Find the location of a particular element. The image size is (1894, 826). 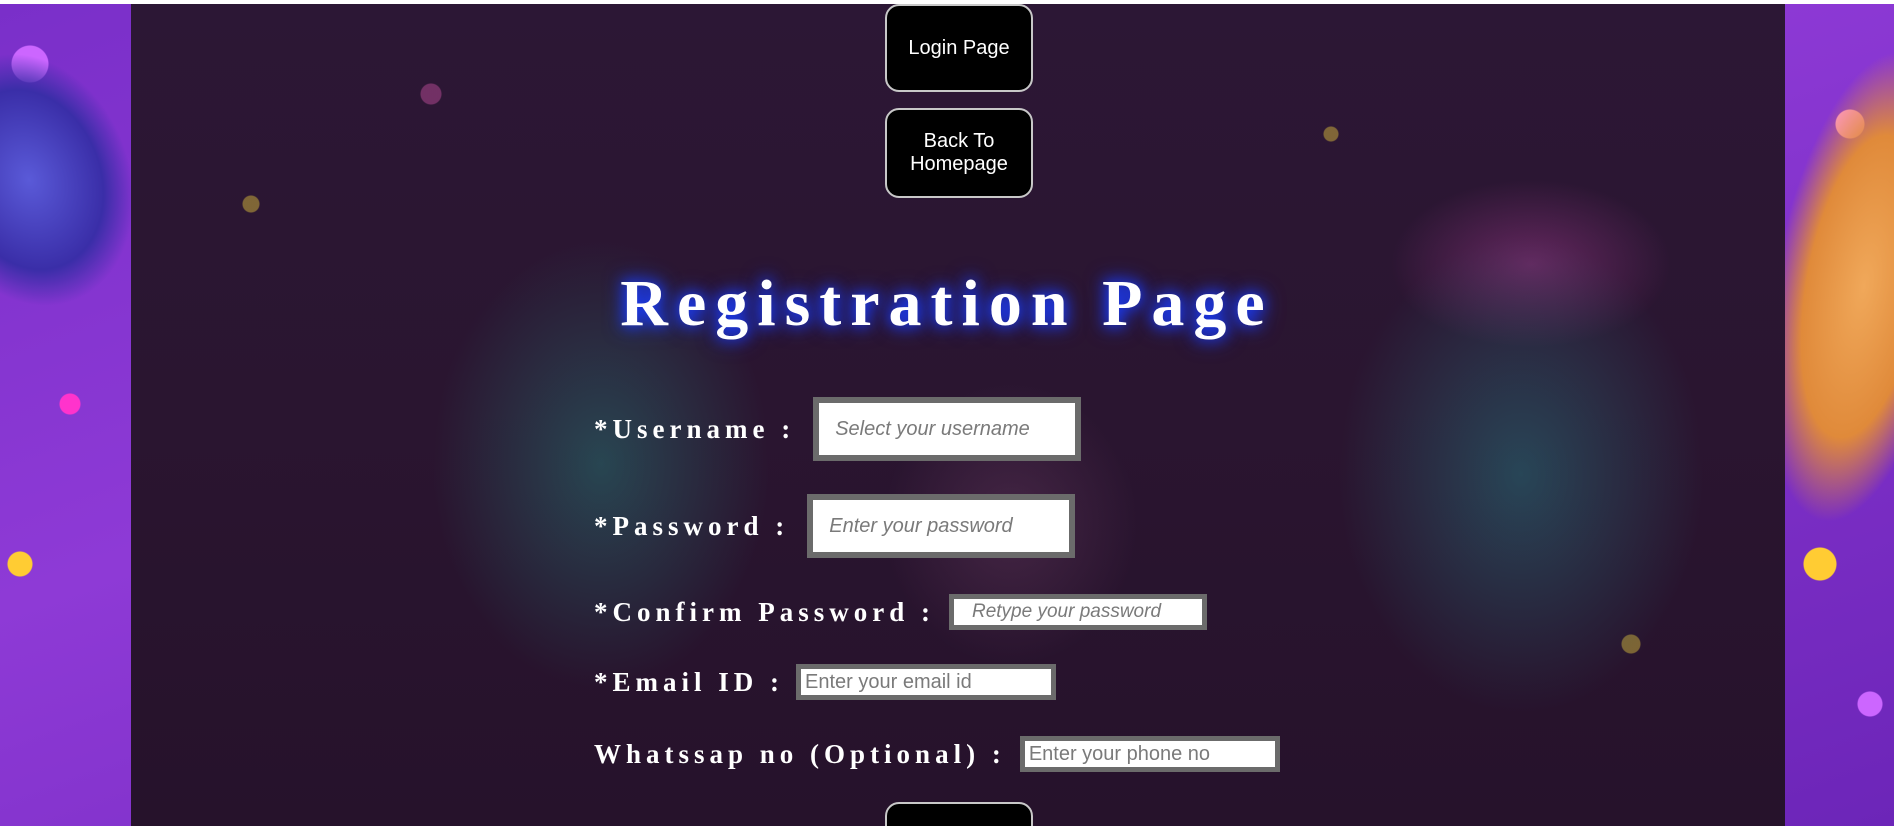

username-input is located at coordinates (947, 429).